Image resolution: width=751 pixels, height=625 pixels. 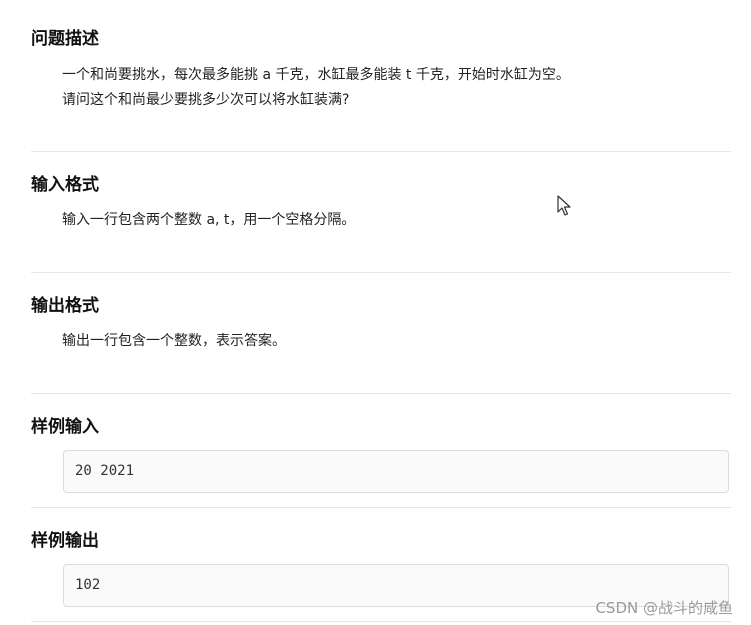 What do you see at coordinates (206, 100) in the screenshot?
I see `description-line-2: 请问这个和尚最少要挑多少次可以将水缸装满?` at bounding box center [206, 100].